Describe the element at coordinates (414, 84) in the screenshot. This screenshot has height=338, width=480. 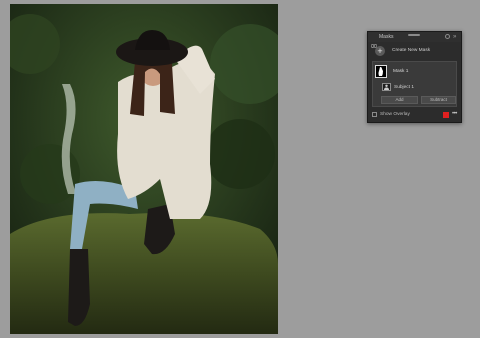
I see `mask-item: Mask 1 Subject 1 Add Subtract` at that location.